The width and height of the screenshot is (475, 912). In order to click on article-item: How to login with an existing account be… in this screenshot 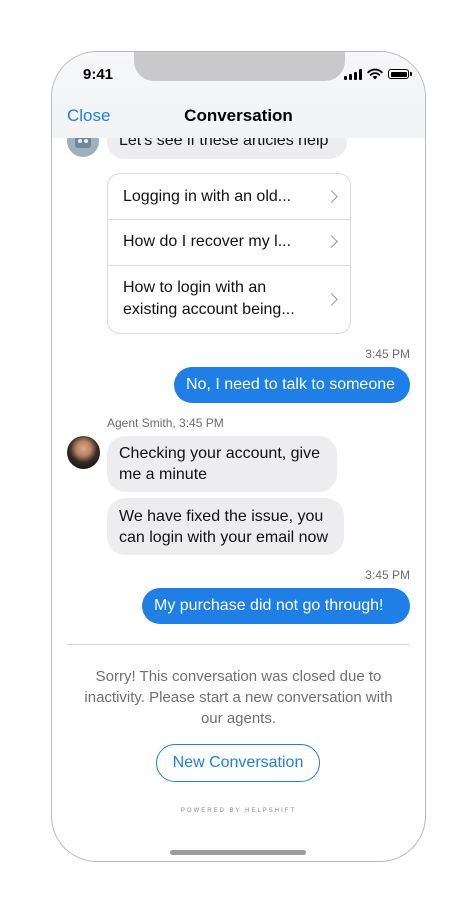, I will do `click(229, 299)`.